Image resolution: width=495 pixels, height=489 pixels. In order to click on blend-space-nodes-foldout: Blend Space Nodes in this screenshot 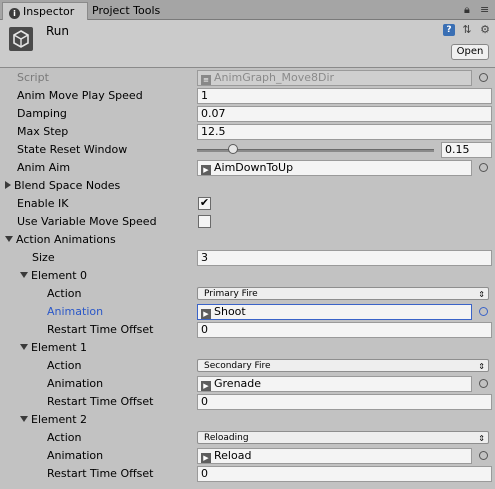, I will do `click(62, 185)`.